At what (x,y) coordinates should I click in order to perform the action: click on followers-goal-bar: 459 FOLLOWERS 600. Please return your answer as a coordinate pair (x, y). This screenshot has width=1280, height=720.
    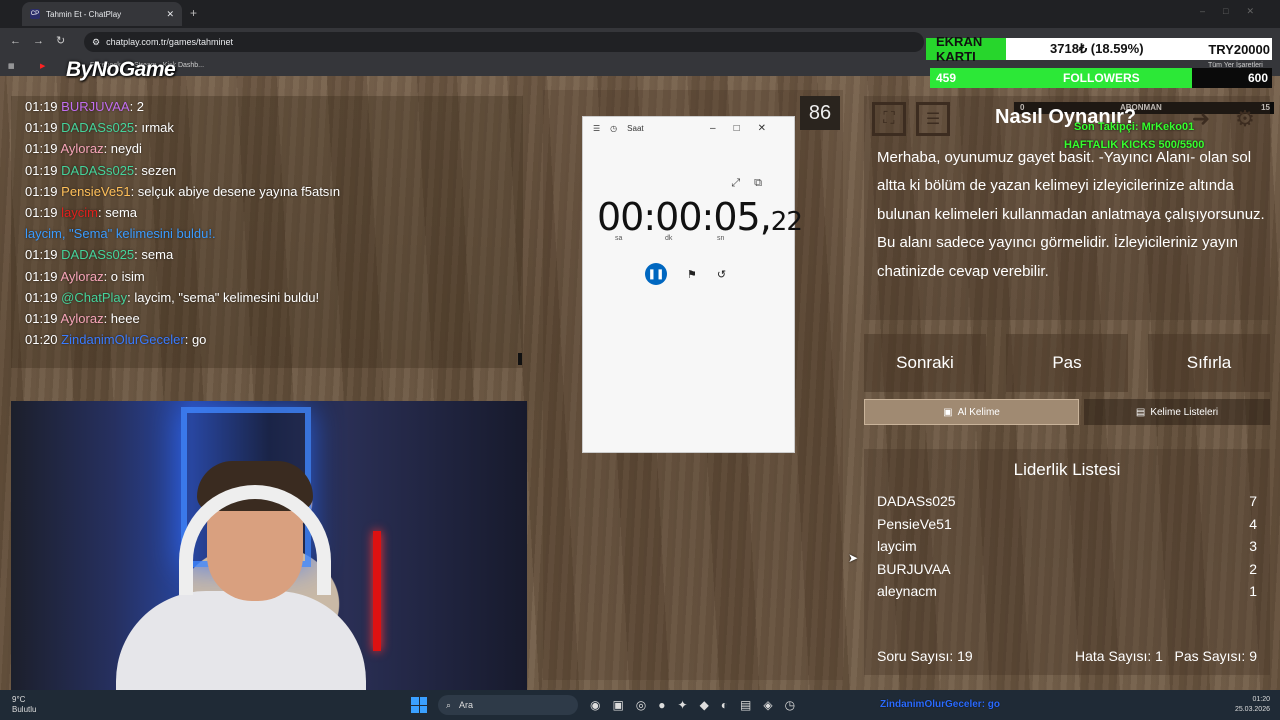
    Looking at the image, I should click on (1101, 78).